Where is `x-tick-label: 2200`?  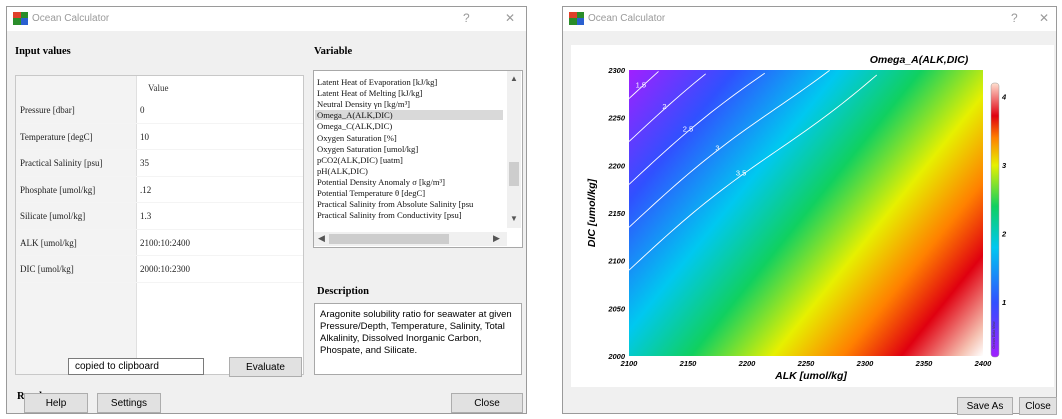 x-tick-label: 2200 is located at coordinates (747, 363).